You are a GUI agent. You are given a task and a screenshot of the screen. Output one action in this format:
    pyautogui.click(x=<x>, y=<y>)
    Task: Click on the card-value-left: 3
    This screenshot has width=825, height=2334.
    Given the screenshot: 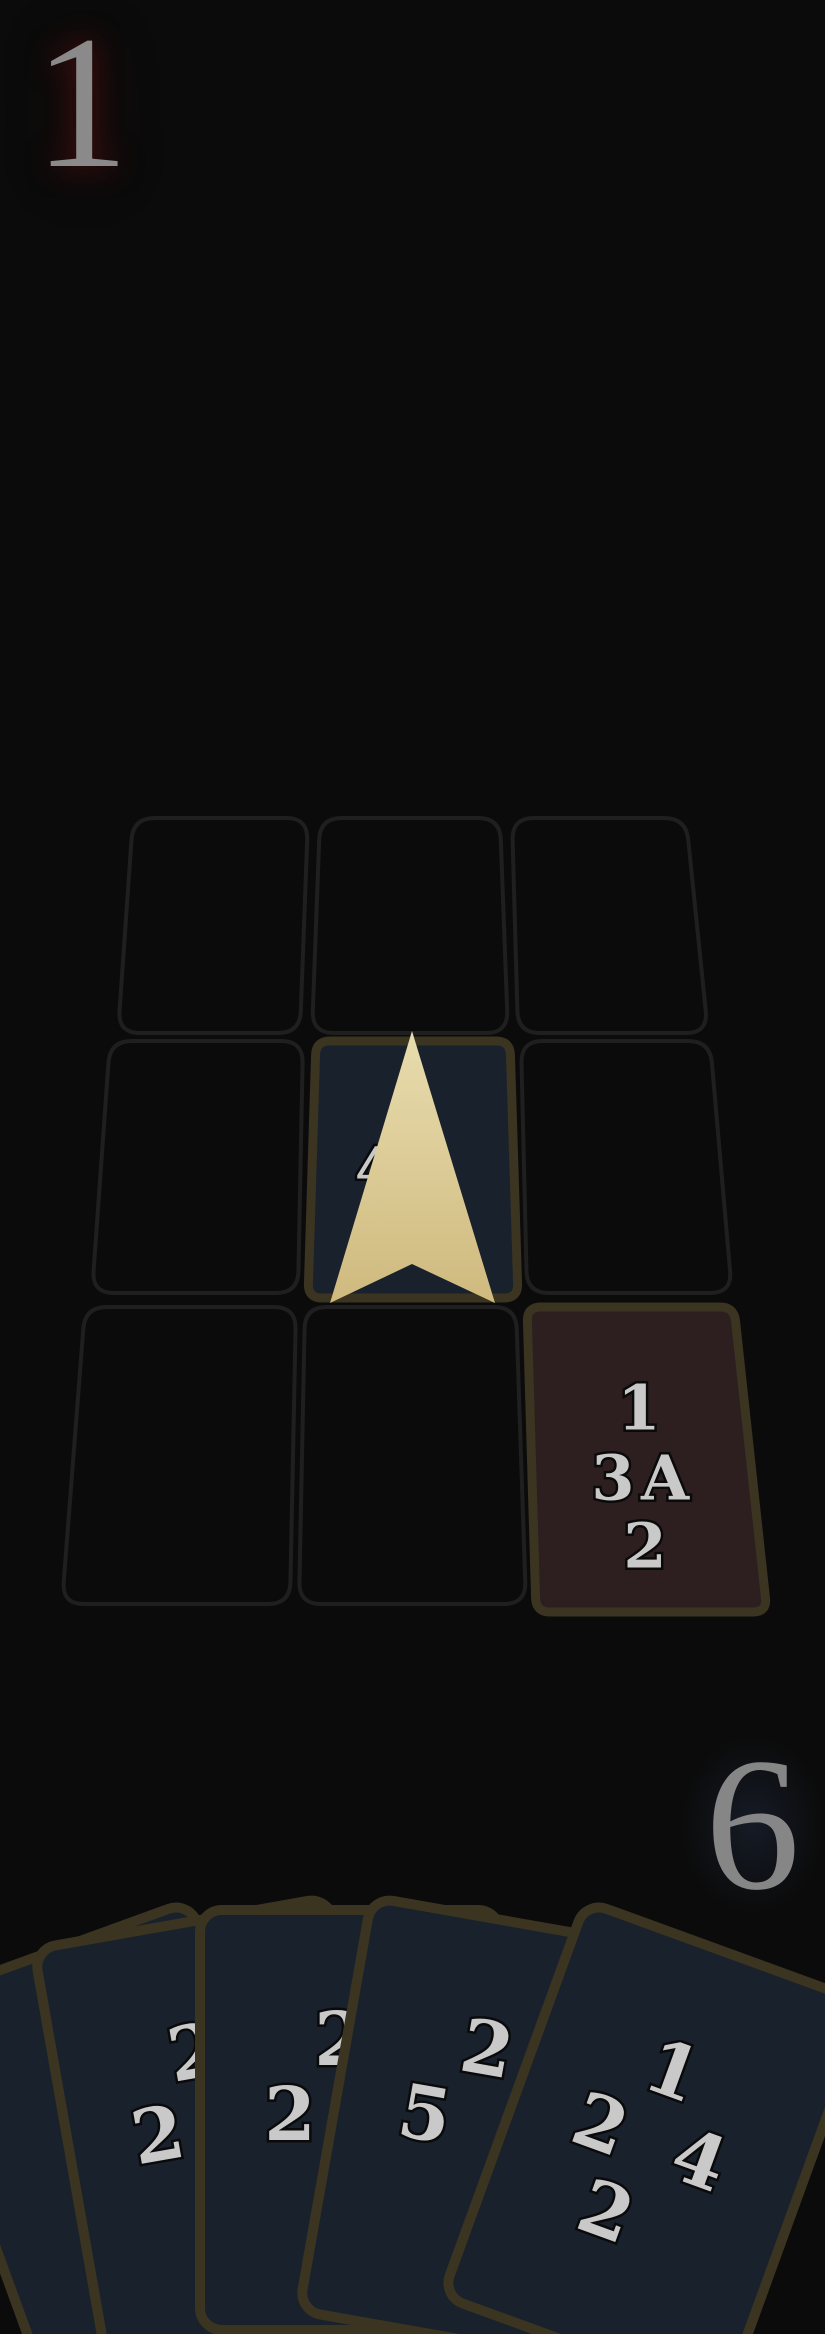 What is the action you would take?
    pyautogui.click(x=612, y=1478)
    